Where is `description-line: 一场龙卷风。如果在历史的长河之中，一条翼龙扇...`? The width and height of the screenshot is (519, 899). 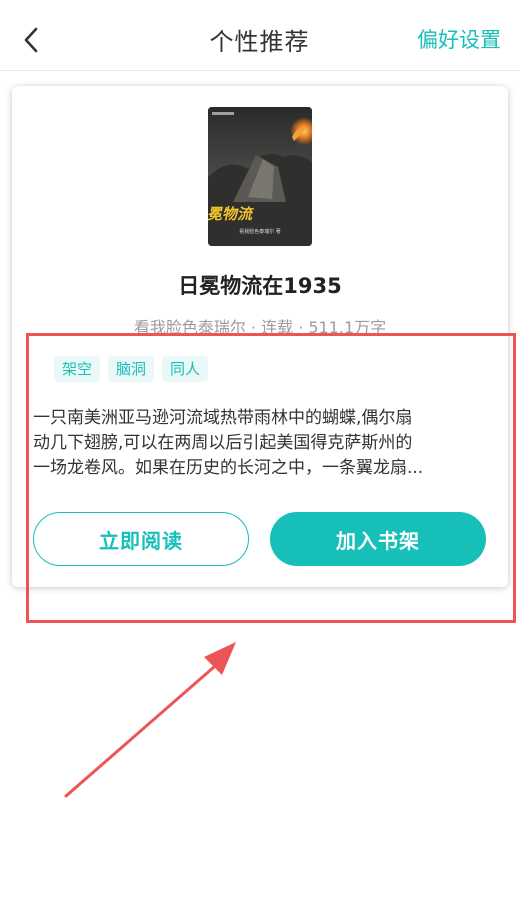
description-line: 一场龙卷风。如果在历史的长河之中，一条翼龙扇... is located at coordinates (228, 468).